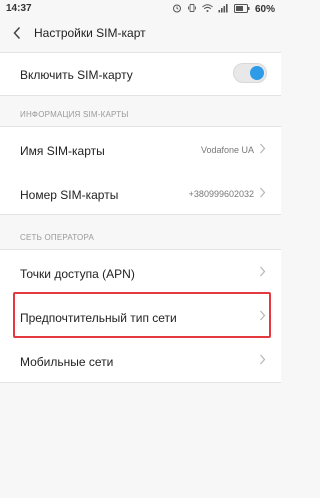  What do you see at coordinates (90, 33) in the screenshot?
I see `page-title: Настройки SIM-карт` at bounding box center [90, 33].